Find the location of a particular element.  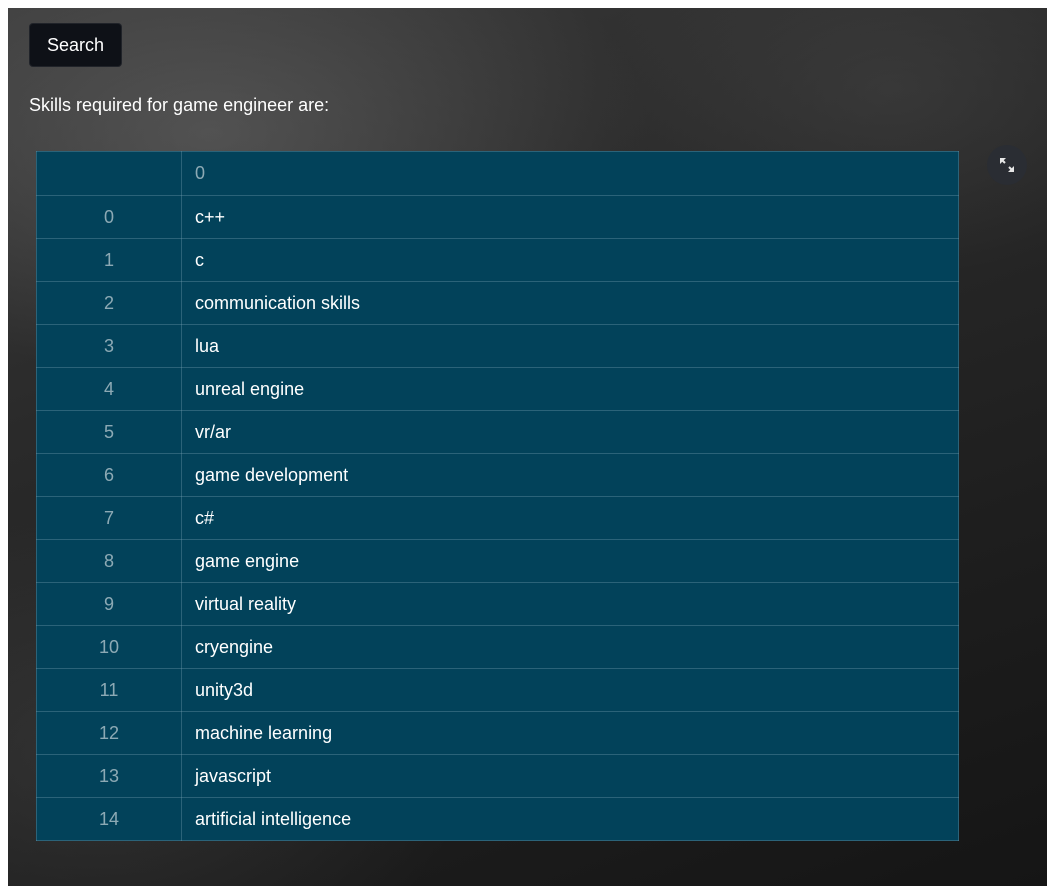

row-index: 2 is located at coordinates (109, 303).